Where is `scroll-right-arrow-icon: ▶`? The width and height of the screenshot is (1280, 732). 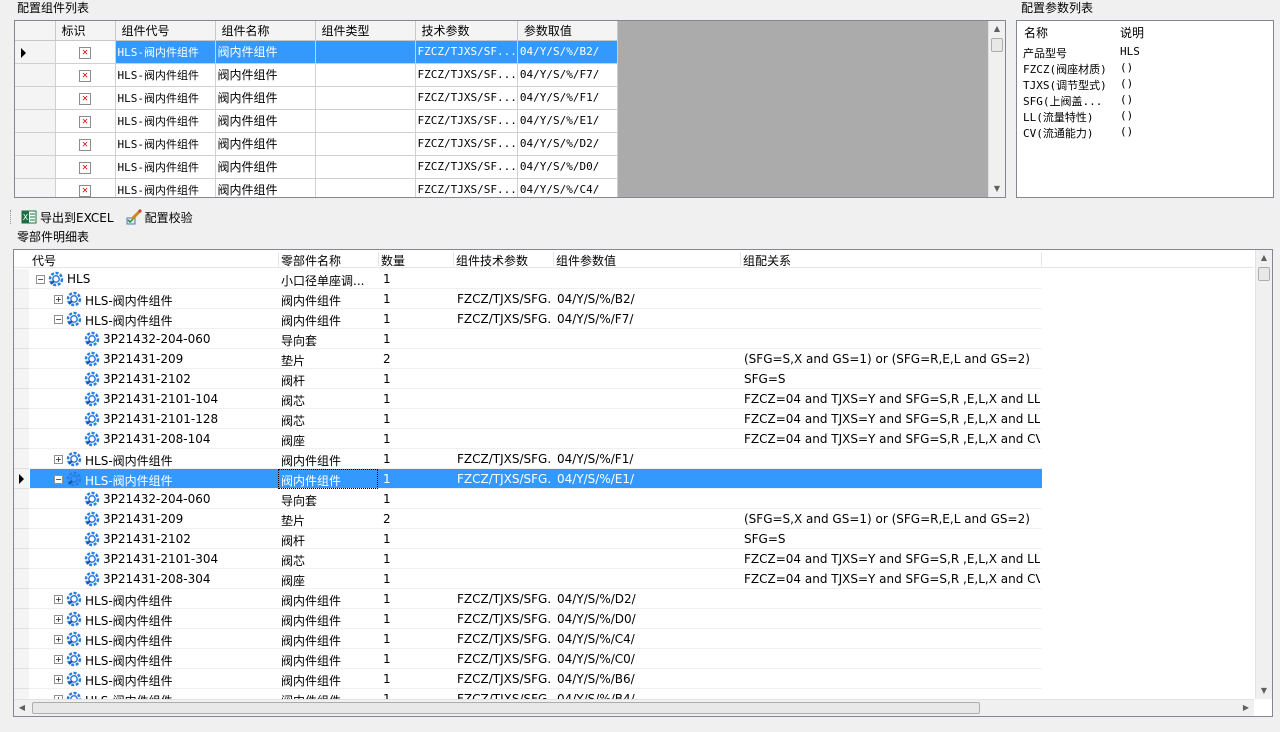
scroll-right-arrow-icon: ▶ is located at coordinates (1246, 708).